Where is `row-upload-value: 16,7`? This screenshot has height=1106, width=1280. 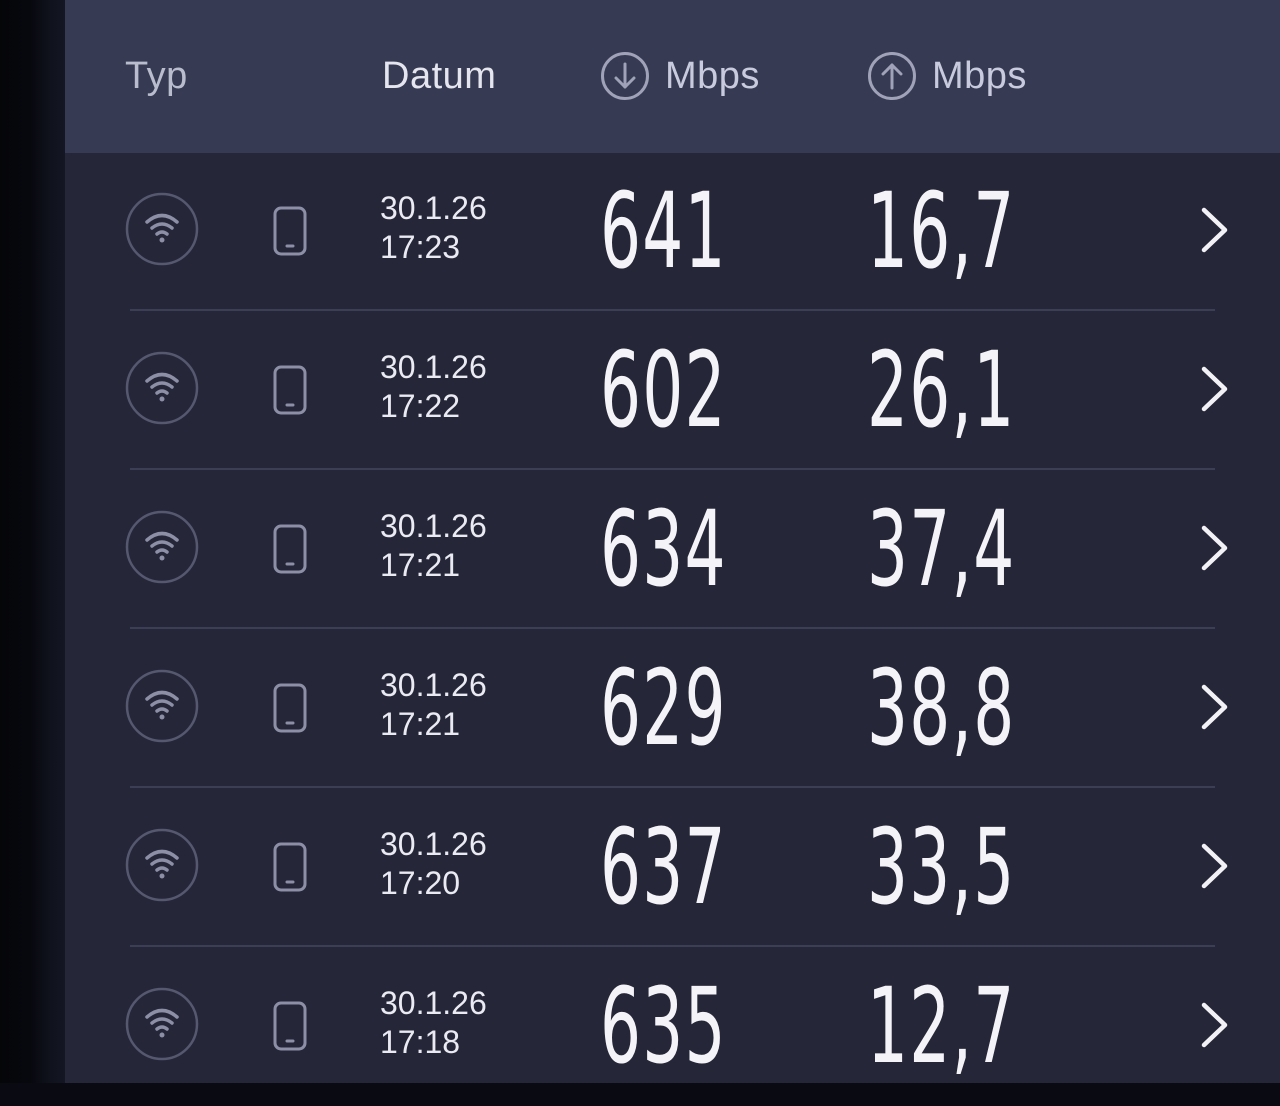
row-upload-value: 16,7 is located at coordinates (941, 231).